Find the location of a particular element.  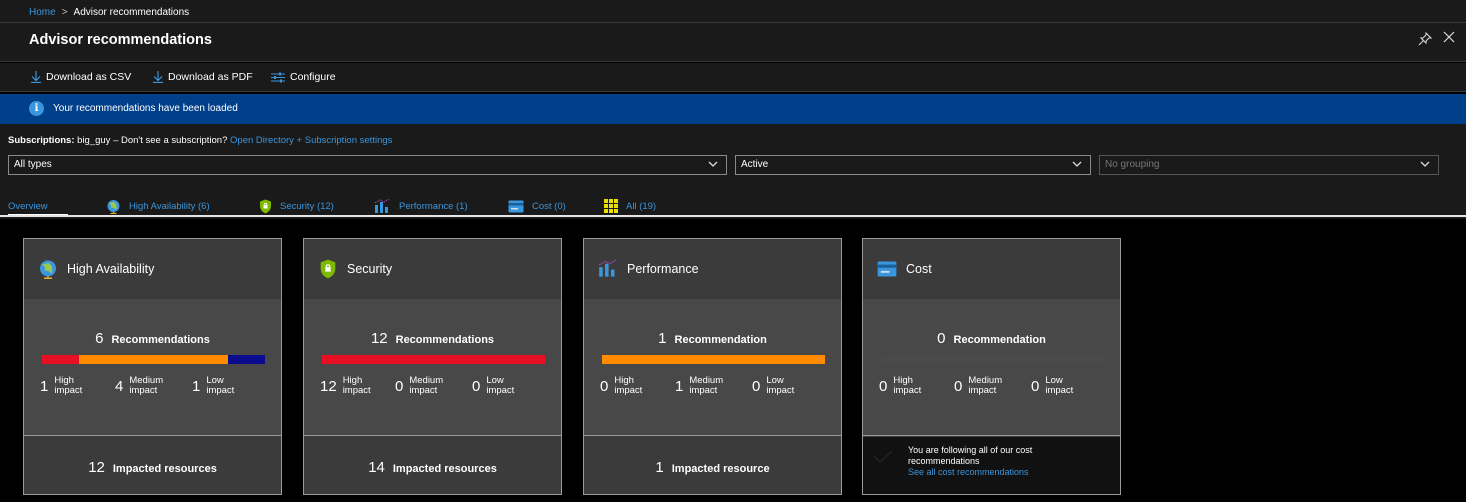

recommendations-count: 1 Recommendation is located at coordinates (712, 338).